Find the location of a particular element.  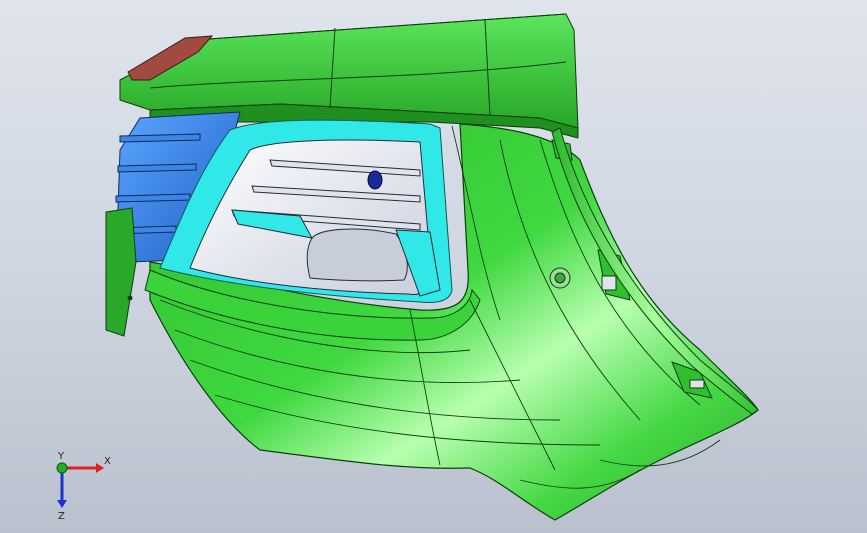

axis-triad: X Y Z is located at coordinates (83, 487).